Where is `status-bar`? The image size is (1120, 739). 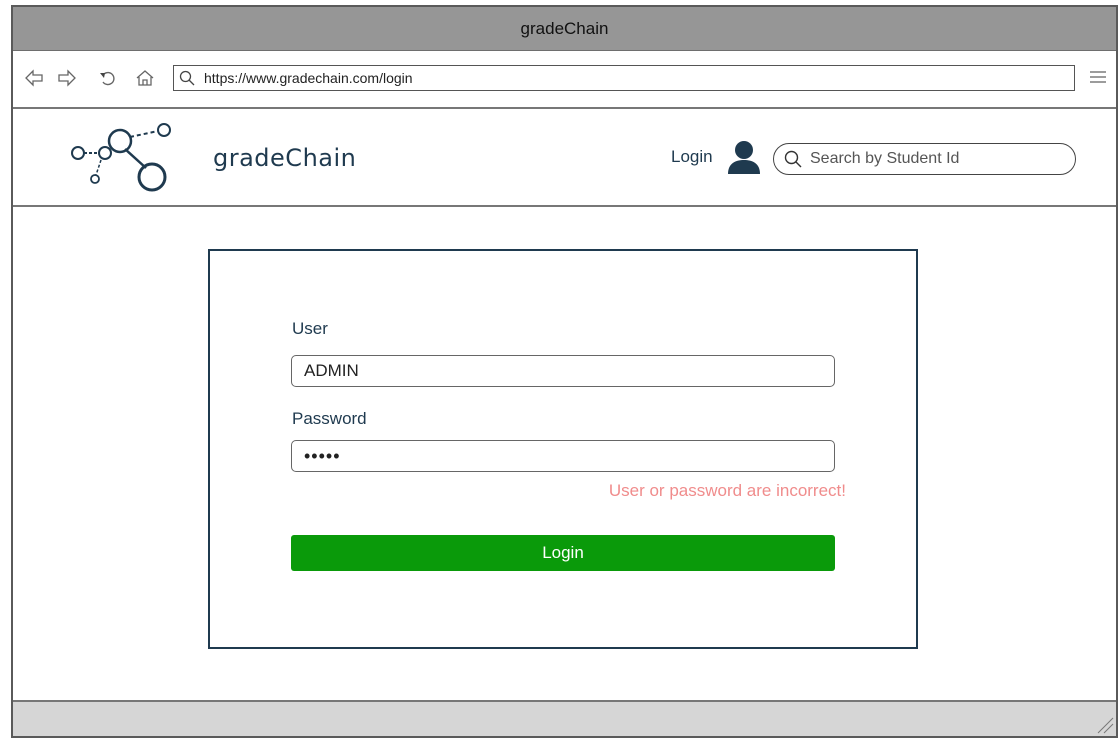 status-bar is located at coordinates (564, 718).